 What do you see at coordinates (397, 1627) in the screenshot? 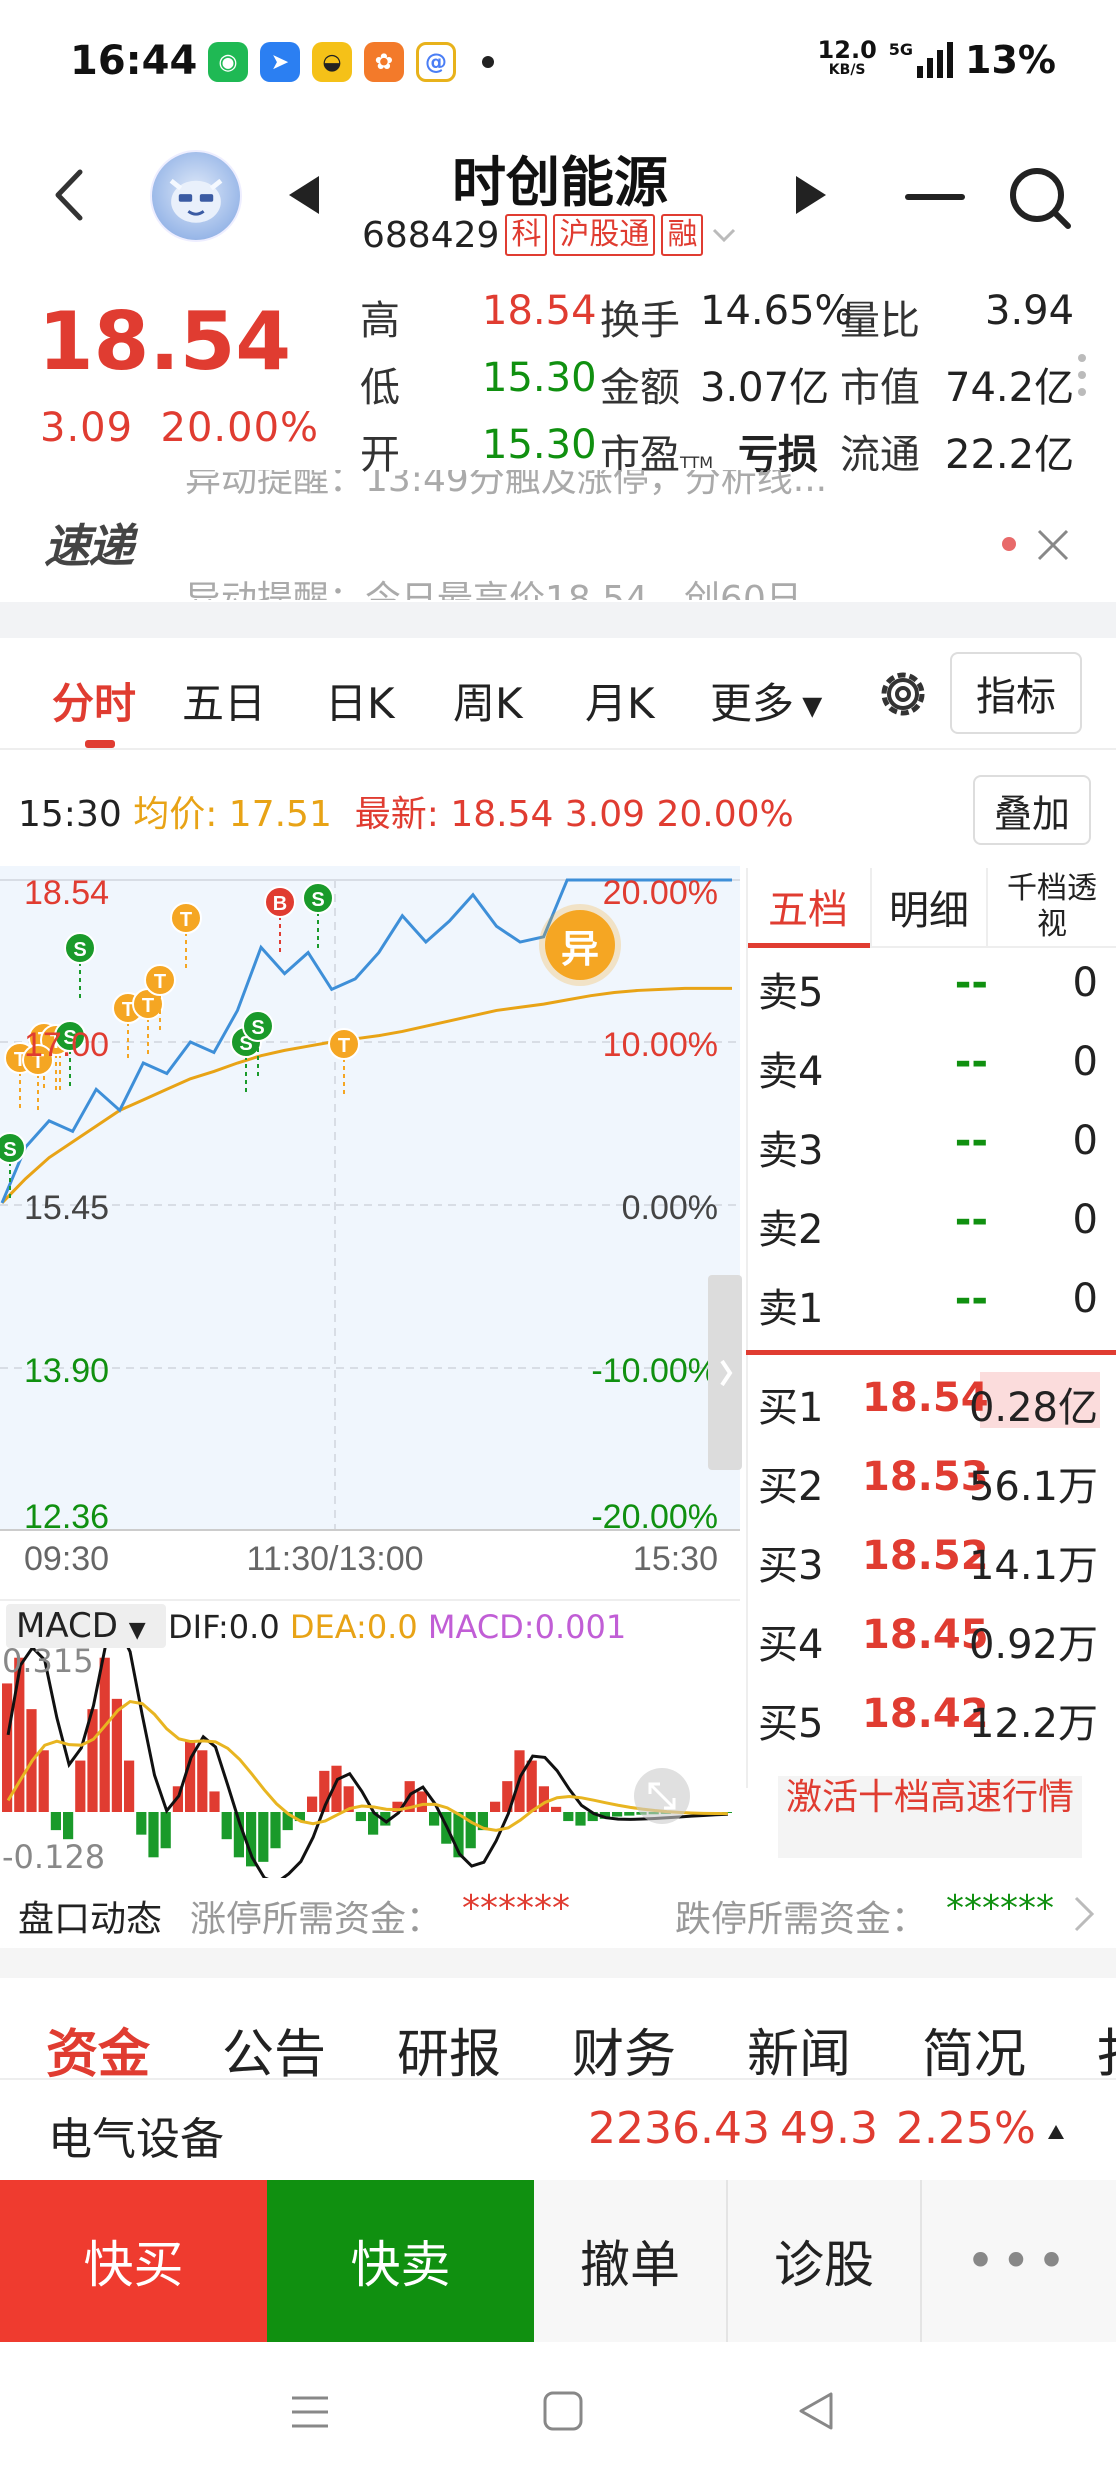
I see `macd-values: DIF:0.0 DEA:0.0 MACD:0.001` at bounding box center [397, 1627].